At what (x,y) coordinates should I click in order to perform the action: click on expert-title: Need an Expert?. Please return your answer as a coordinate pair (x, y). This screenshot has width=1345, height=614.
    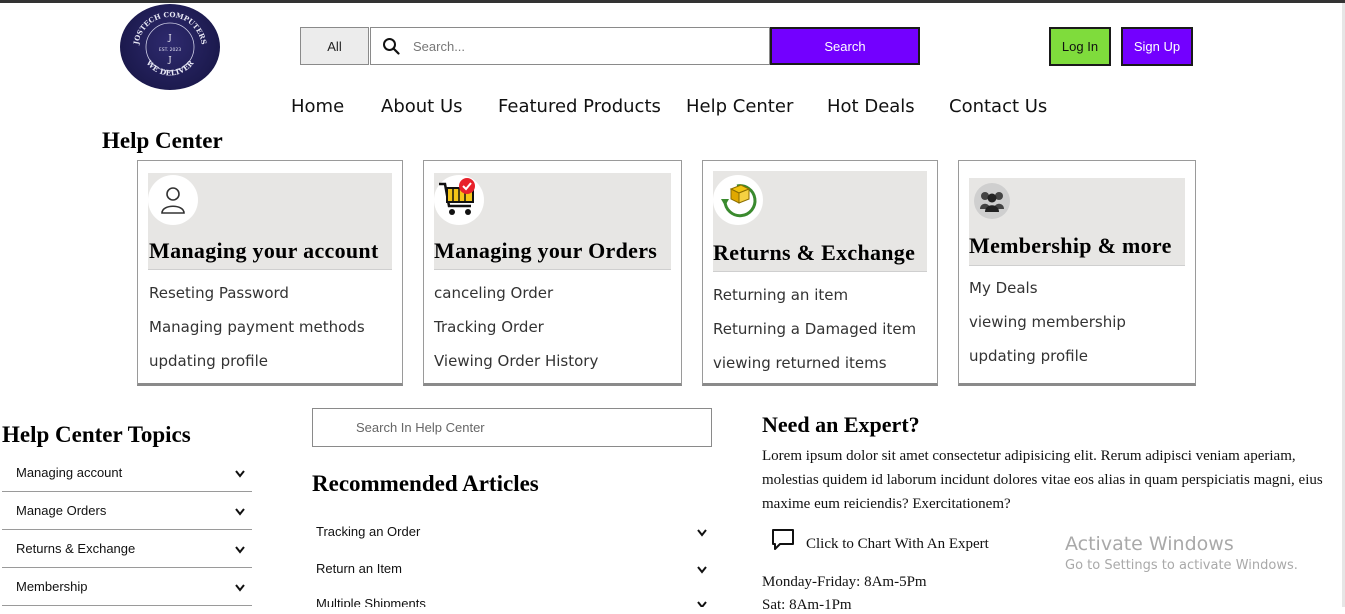
    Looking at the image, I should click on (841, 424).